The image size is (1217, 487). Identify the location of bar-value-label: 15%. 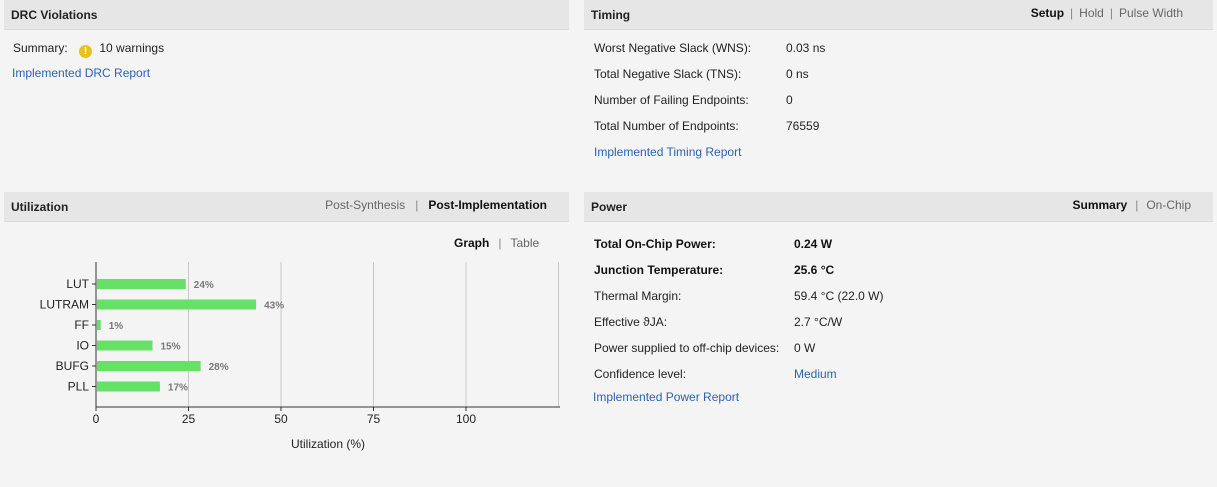
(171, 347).